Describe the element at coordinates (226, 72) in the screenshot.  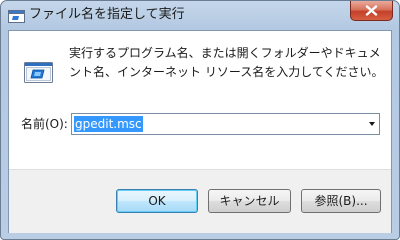
I see `instruction-line-2: ント名、インターネット リソース名を入力してください。` at that location.